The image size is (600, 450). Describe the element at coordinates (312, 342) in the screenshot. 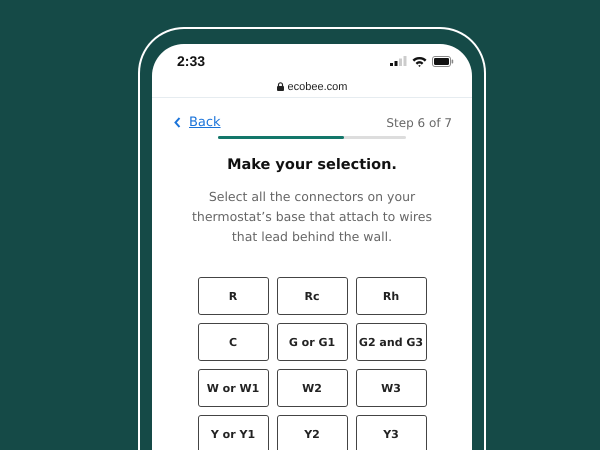

I see `connector-option: G or G1` at that location.